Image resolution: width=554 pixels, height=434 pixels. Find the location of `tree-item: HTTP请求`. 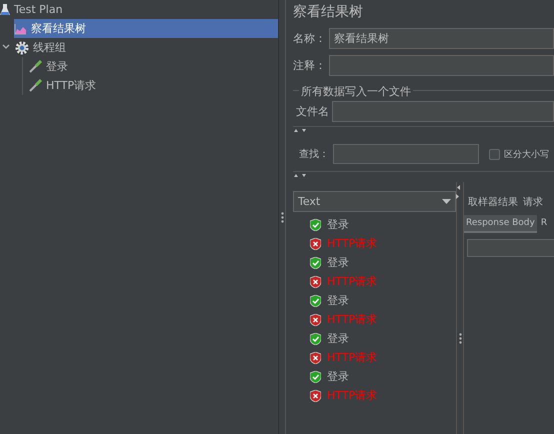

tree-item: HTTP请求 is located at coordinates (153, 85).